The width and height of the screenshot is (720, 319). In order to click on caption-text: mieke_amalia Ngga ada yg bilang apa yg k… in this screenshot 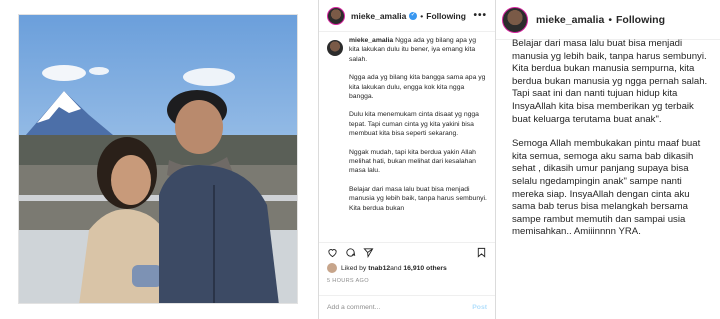, I will do `click(418, 138)`.